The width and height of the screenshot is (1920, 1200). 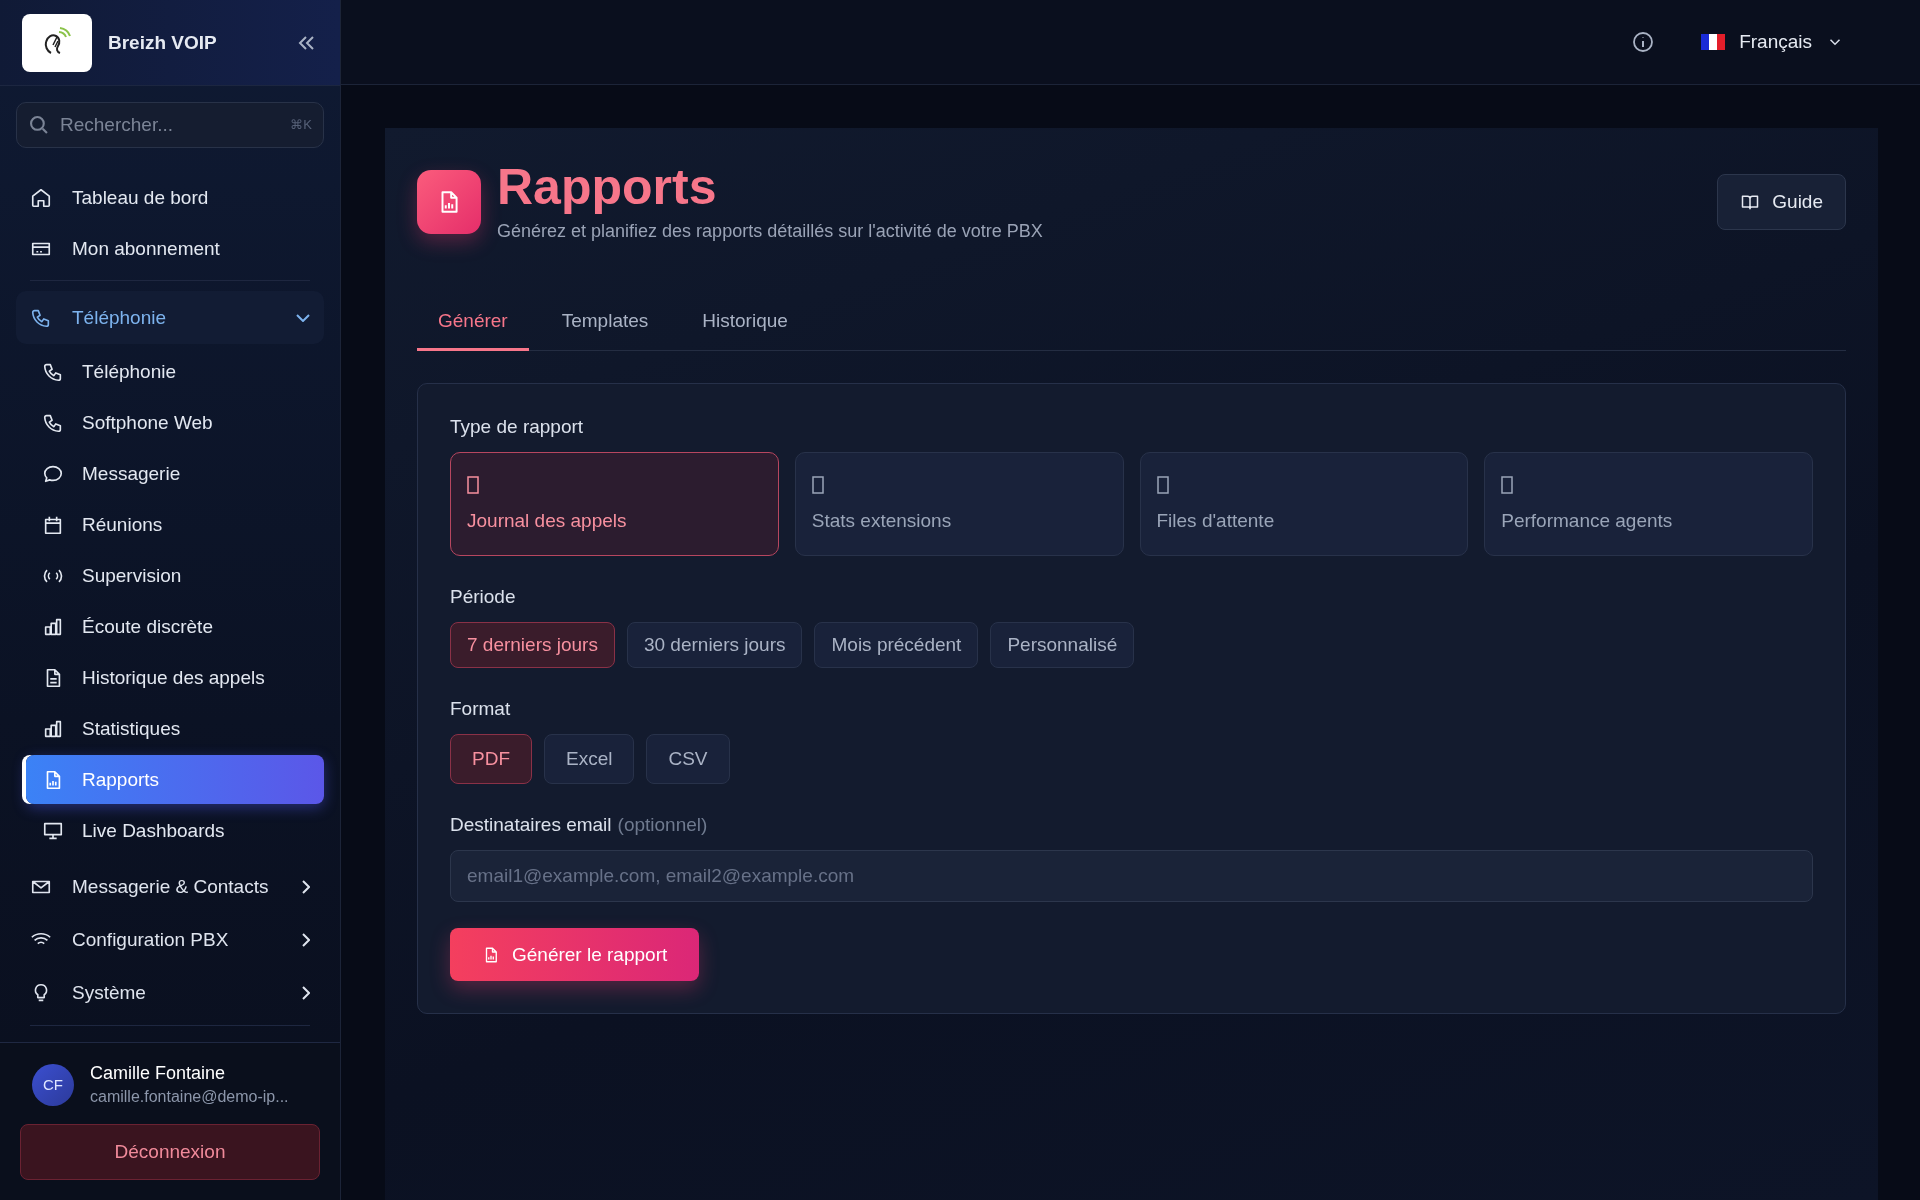 I want to click on period-option: Personnalisé, so click(x=1062, y=645).